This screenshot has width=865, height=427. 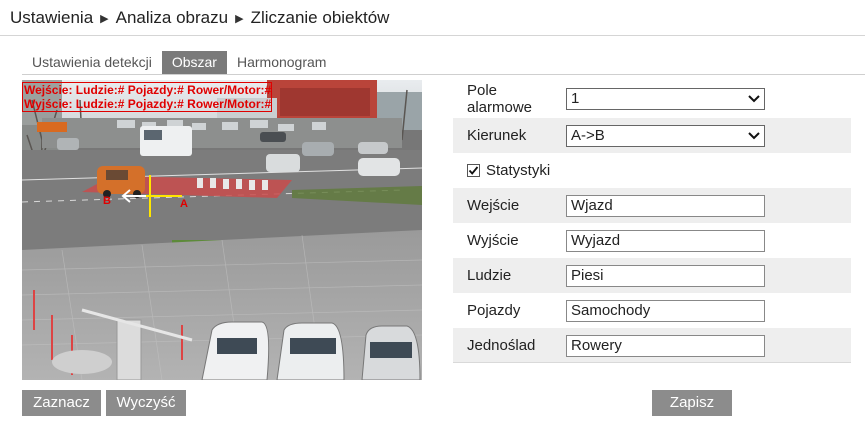 What do you see at coordinates (665, 275) in the screenshot?
I see `people-input: Piesi` at bounding box center [665, 275].